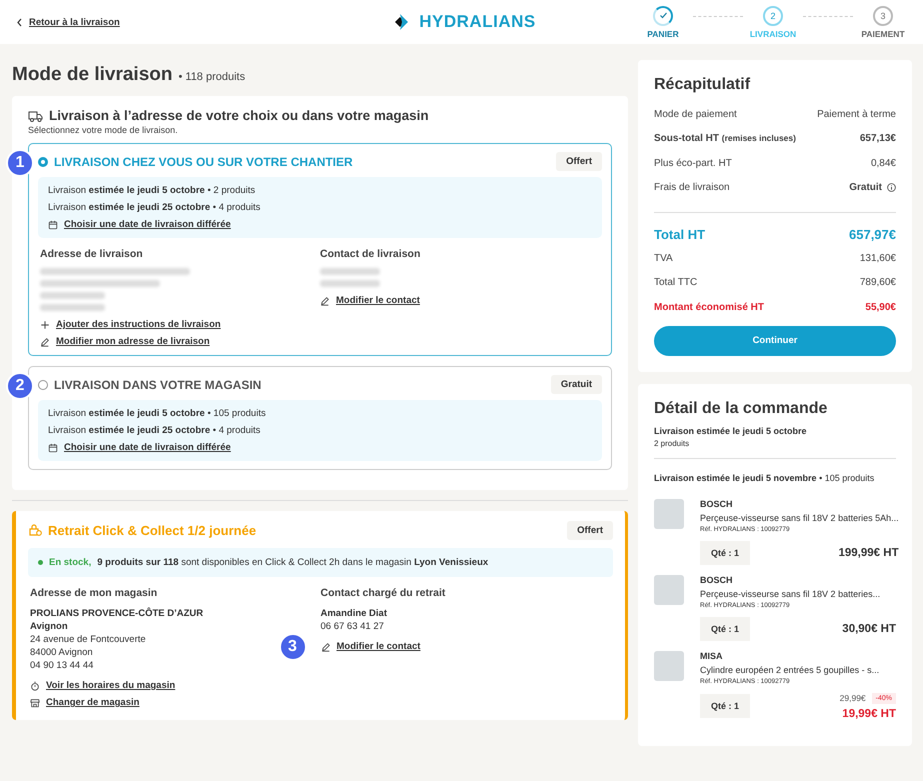 This screenshot has width=923, height=781. What do you see at coordinates (62, 665) in the screenshot?
I see `store-address-line: 04 90 13 44 44` at bounding box center [62, 665].